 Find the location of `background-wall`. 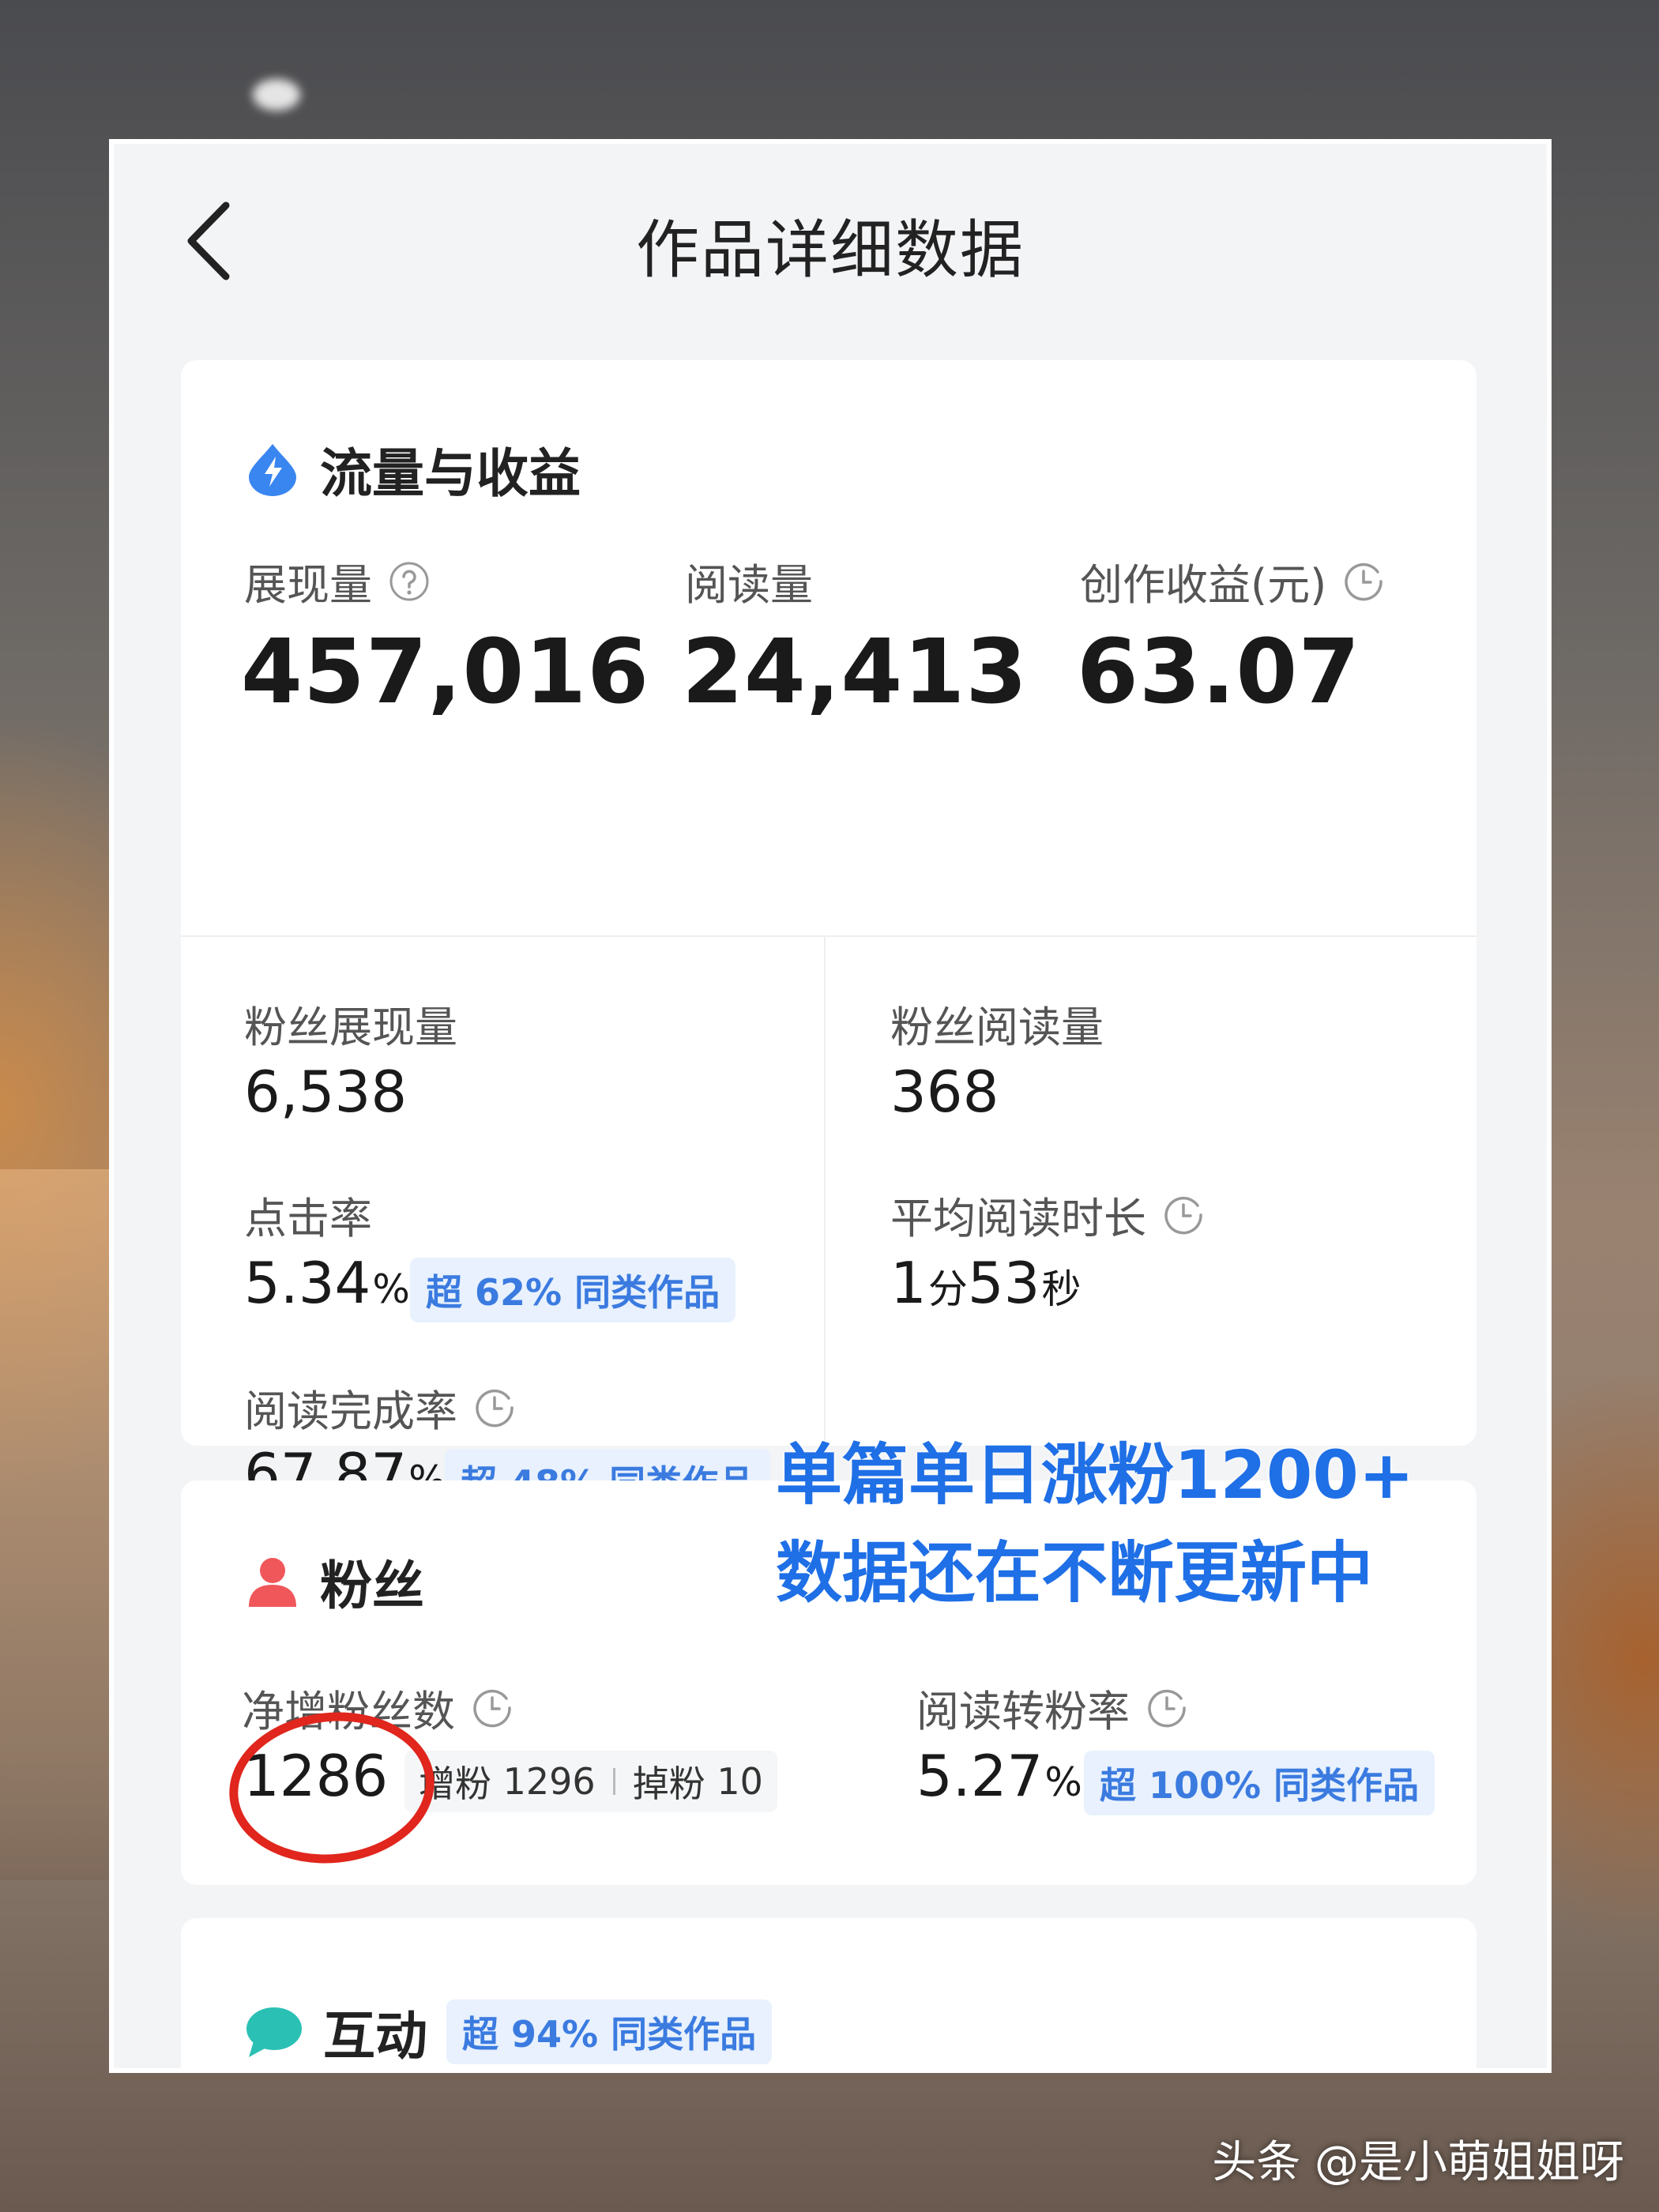

background-wall is located at coordinates (56, 1525).